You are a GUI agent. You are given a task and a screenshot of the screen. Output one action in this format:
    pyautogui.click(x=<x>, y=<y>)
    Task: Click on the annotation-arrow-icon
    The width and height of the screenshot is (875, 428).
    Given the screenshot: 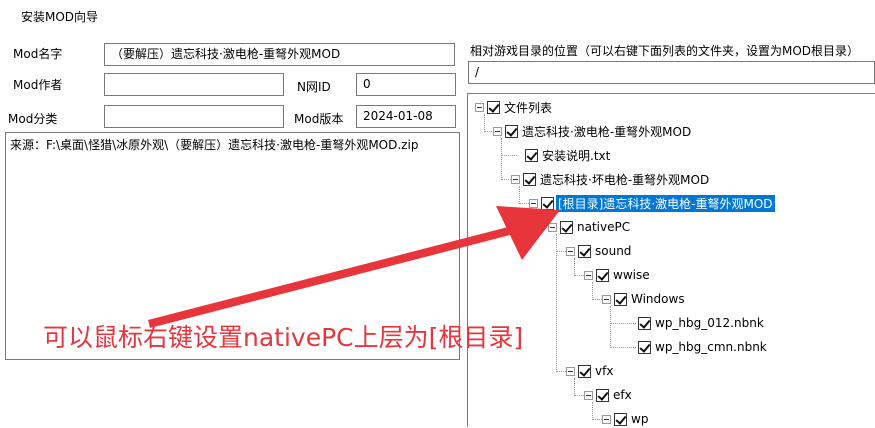 What is the action you would take?
    pyautogui.click(x=354, y=267)
    